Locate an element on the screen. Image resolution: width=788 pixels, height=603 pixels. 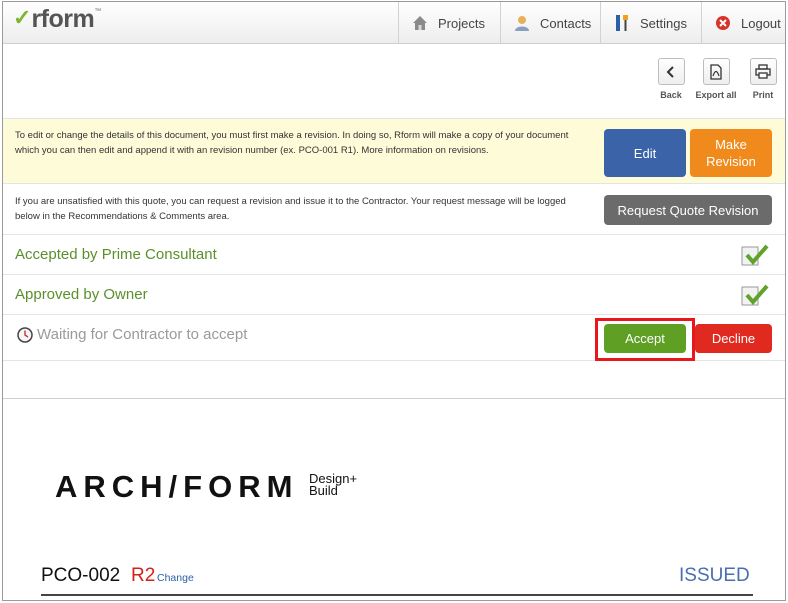
nav-settings-label: Settings is located at coordinates (663, 23).